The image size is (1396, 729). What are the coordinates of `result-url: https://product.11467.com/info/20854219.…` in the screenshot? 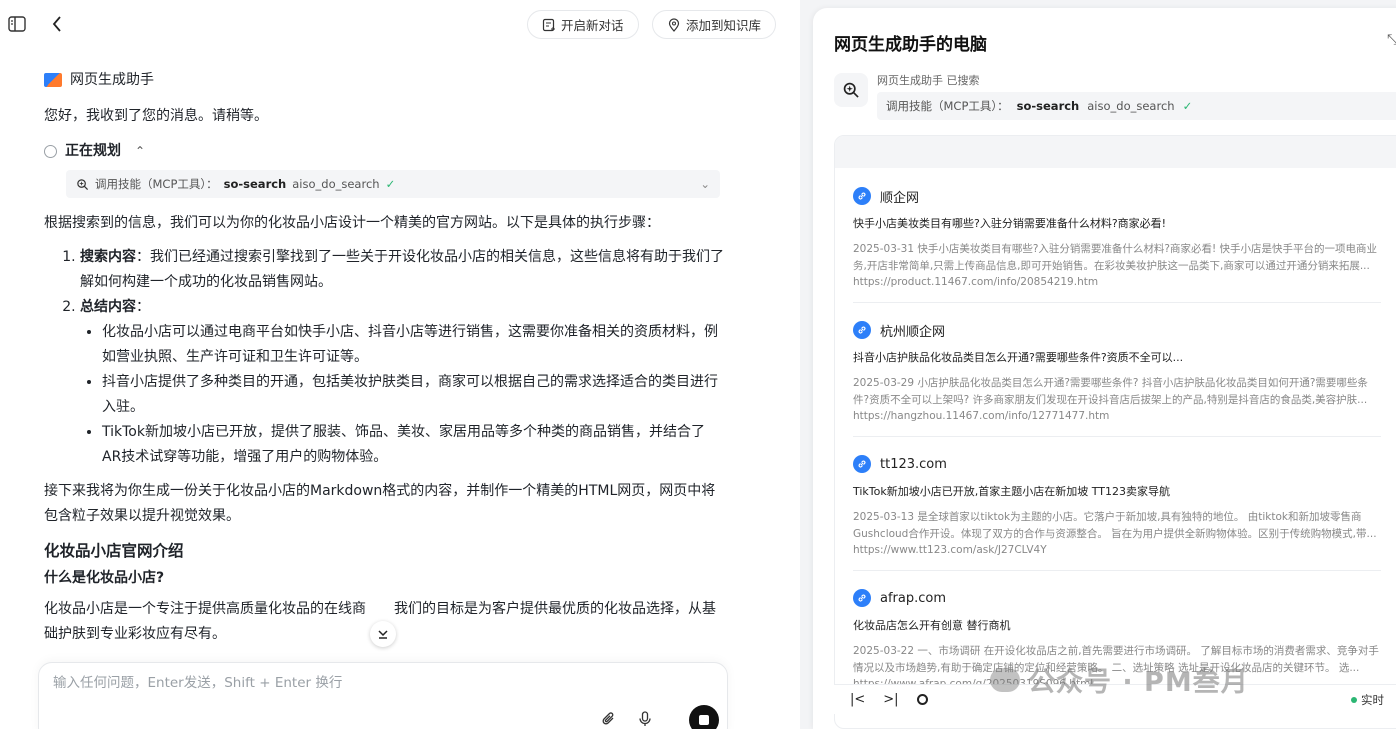 It's located at (976, 282).